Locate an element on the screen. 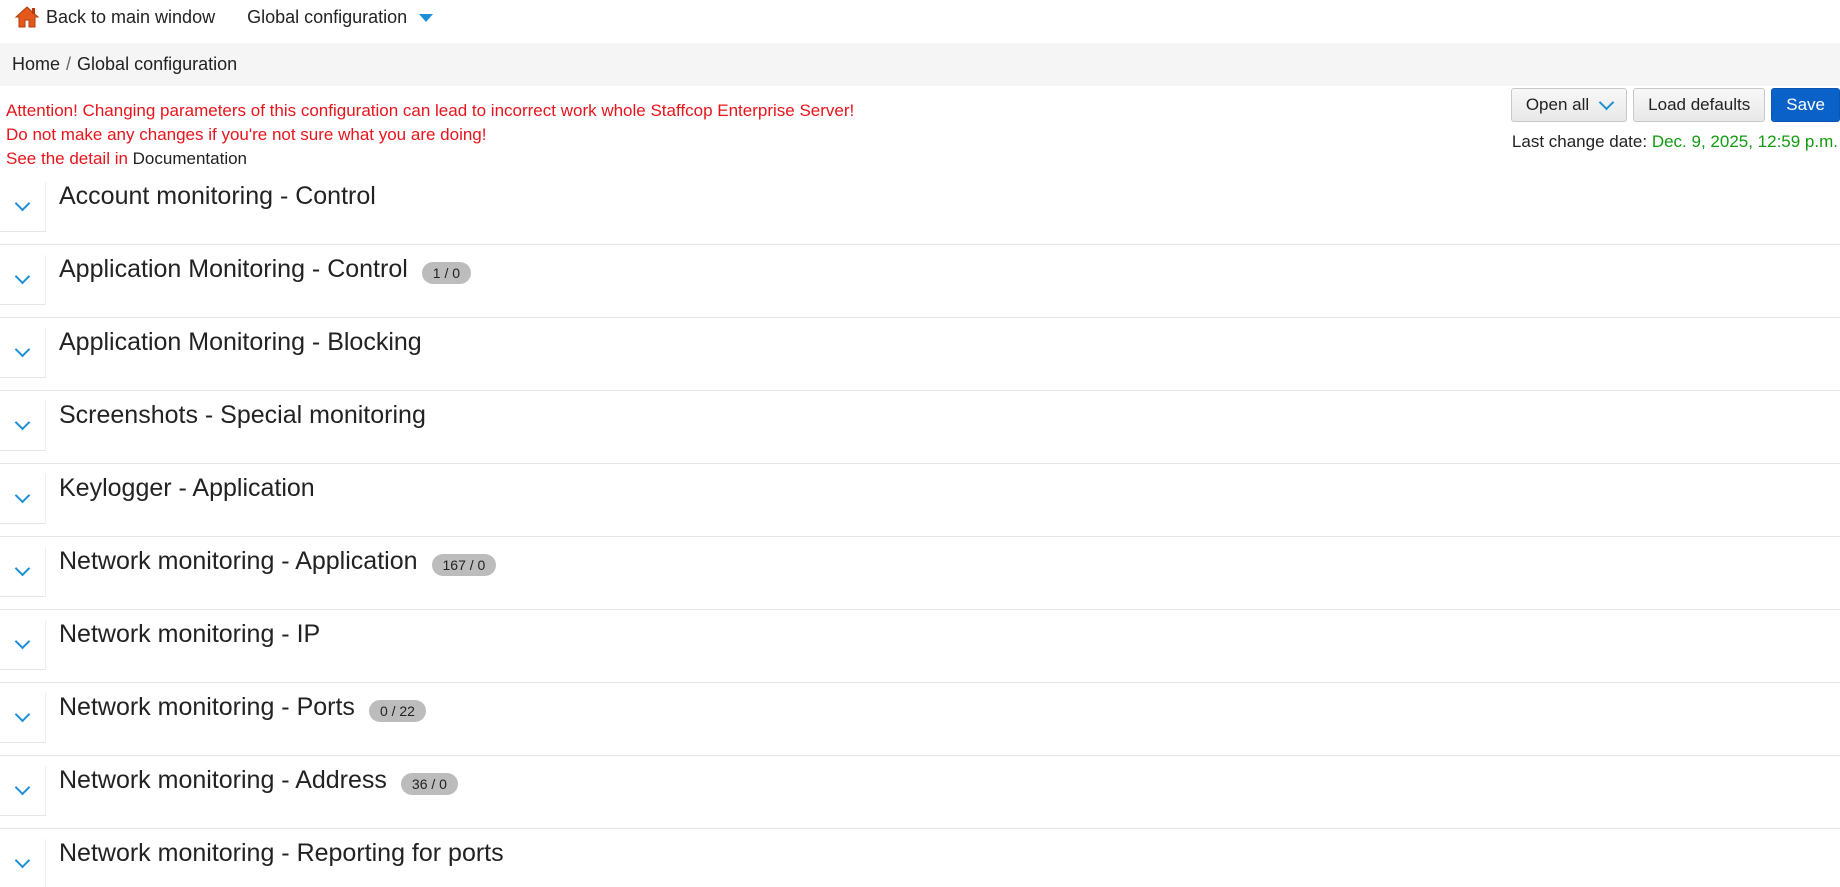  section-title: Network monitoring - IP is located at coordinates (189, 634).